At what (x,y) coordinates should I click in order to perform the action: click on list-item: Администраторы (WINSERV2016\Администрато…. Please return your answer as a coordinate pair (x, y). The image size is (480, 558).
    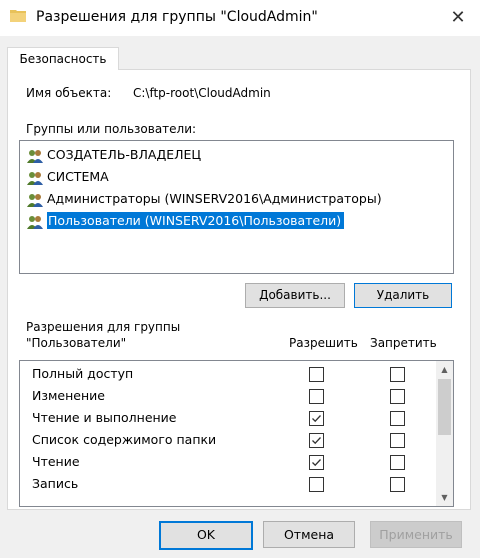
    Looking at the image, I should click on (204, 199).